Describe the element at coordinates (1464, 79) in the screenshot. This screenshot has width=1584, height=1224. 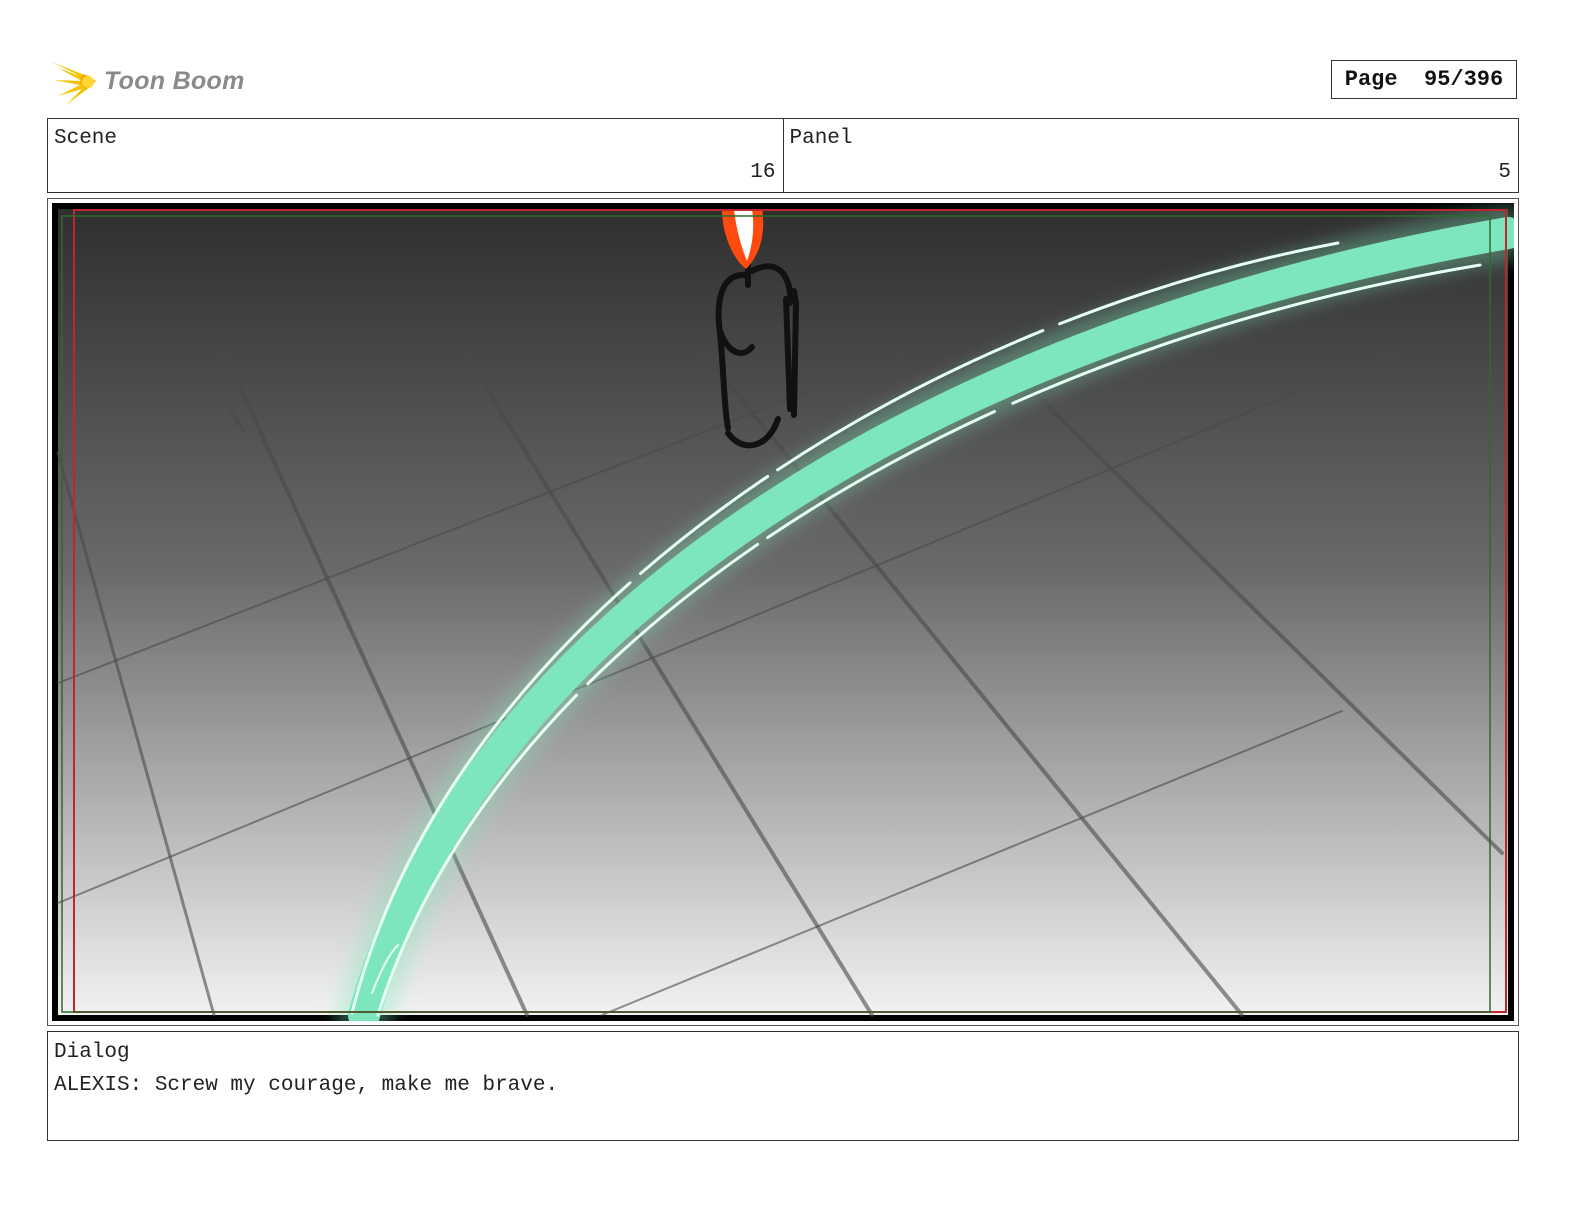
I see `page-number: 95/396` at that location.